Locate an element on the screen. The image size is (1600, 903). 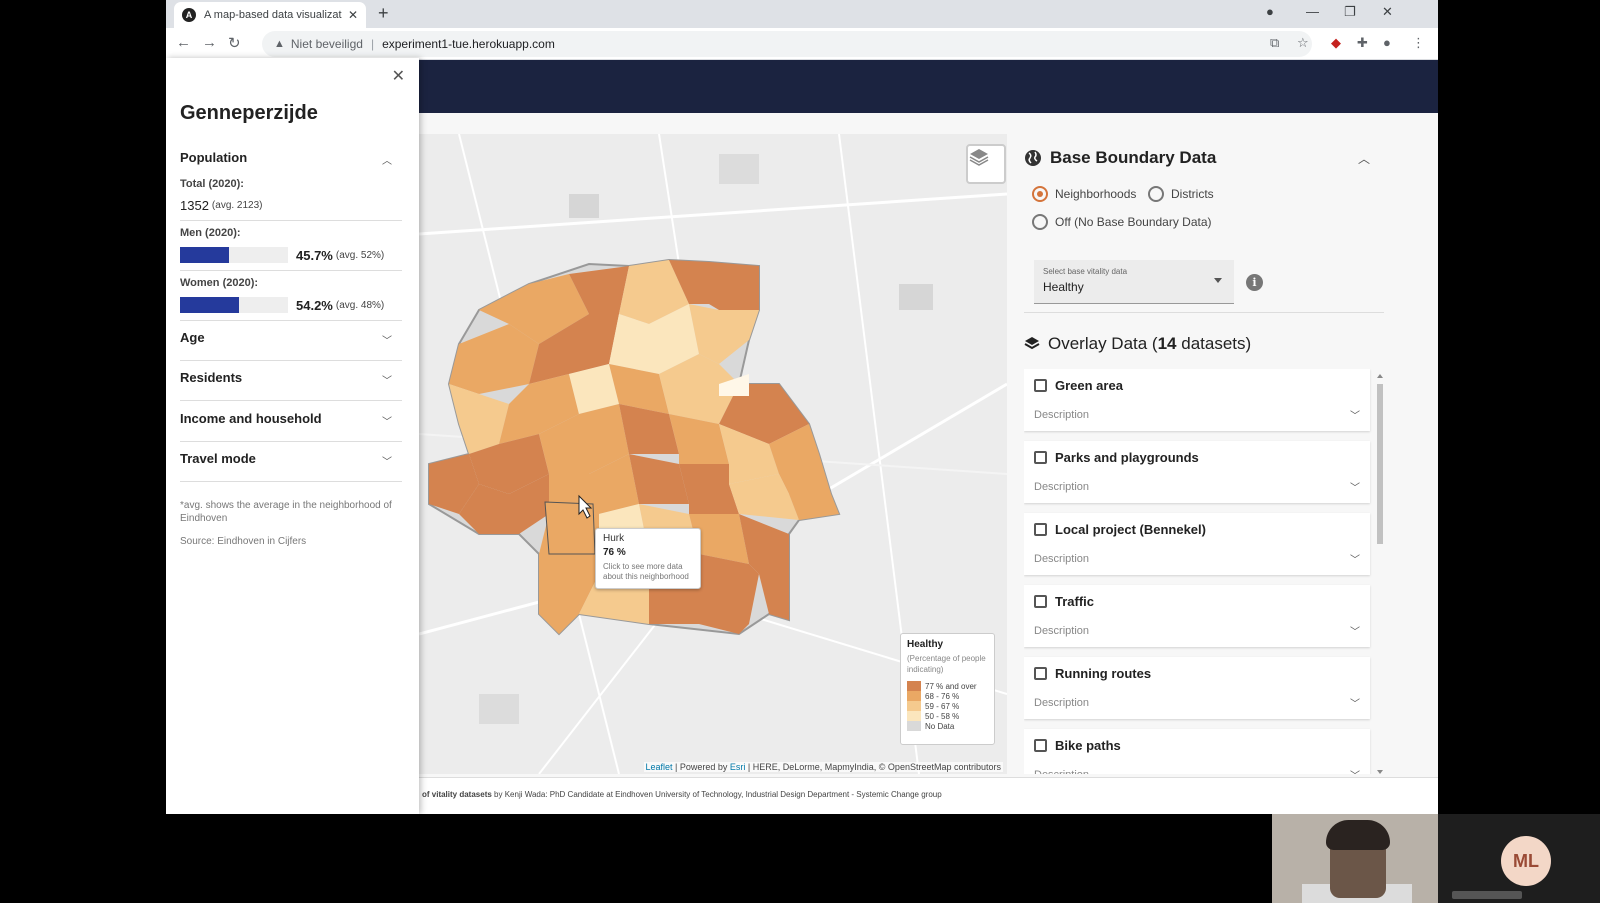
browser-tab: A A map-based data visualization ✕ is located at coordinates (270, 15).